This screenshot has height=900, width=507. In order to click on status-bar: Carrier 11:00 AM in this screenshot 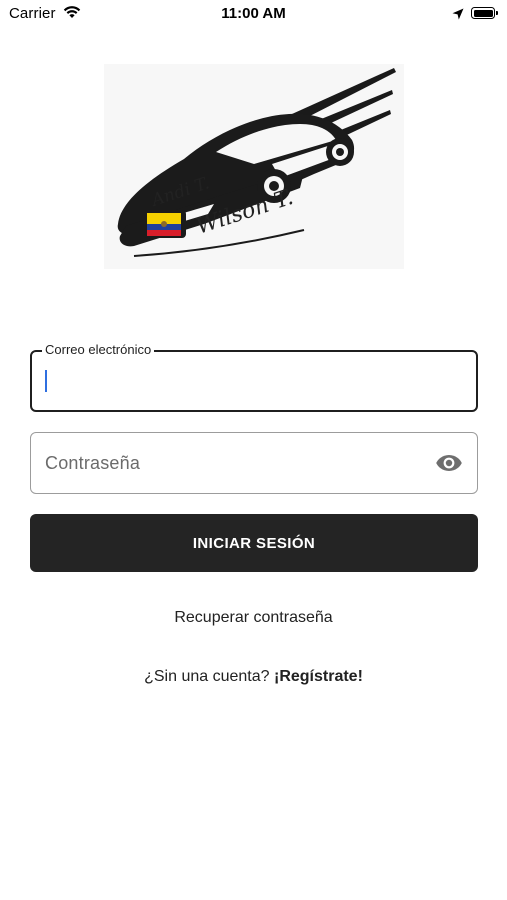, I will do `click(253, 14)`.